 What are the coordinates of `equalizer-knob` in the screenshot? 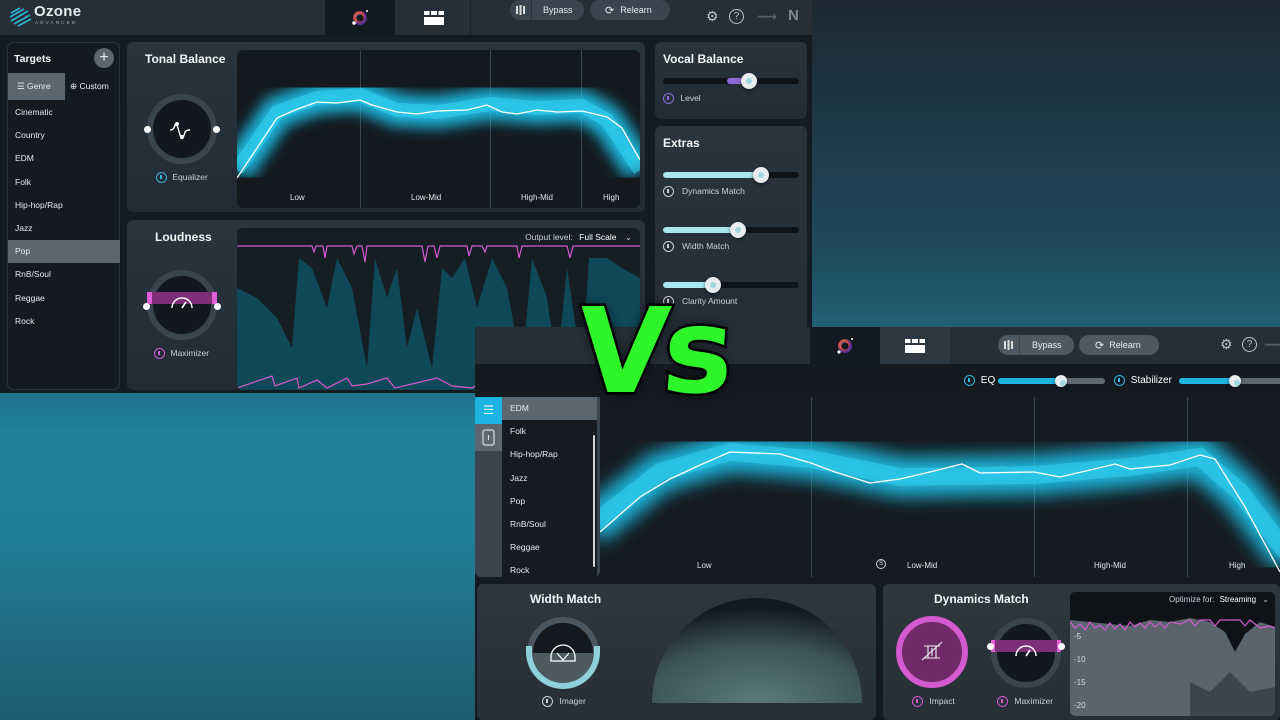 It's located at (182, 129).